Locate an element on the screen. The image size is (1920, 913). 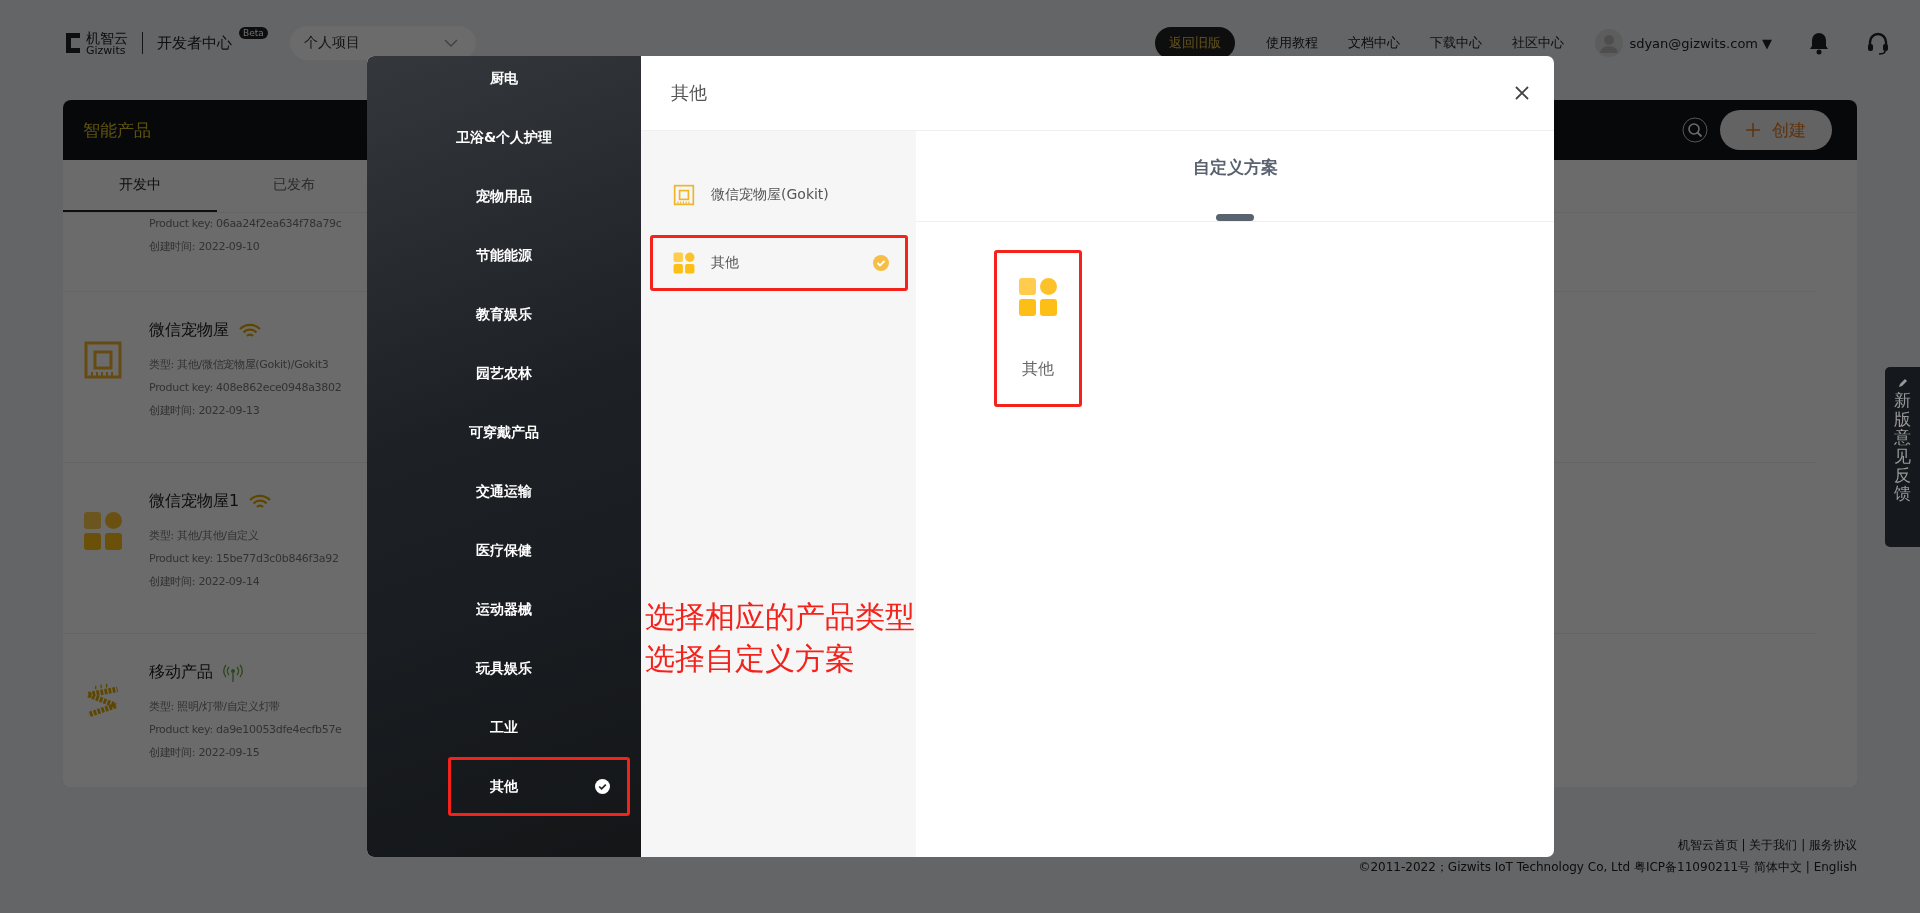
logo-name: 机智云 is located at coordinates (107, 37).